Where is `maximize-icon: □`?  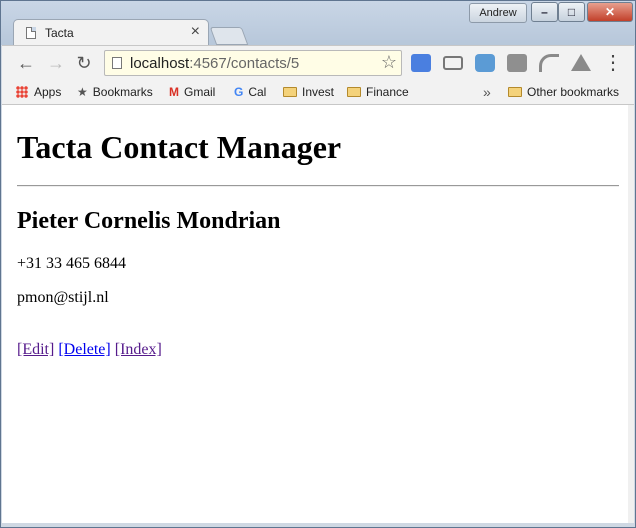
maximize-icon: □ is located at coordinates (571, 12).